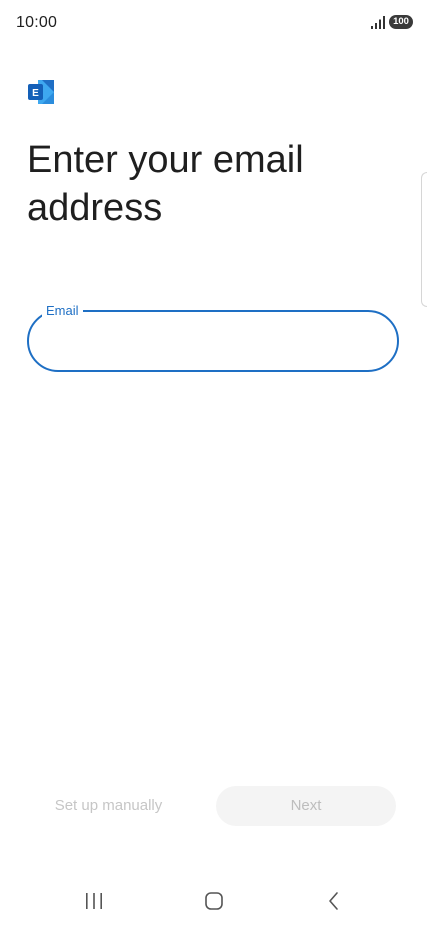  What do you see at coordinates (401, 22) in the screenshot?
I see `battery-icon: 100` at bounding box center [401, 22].